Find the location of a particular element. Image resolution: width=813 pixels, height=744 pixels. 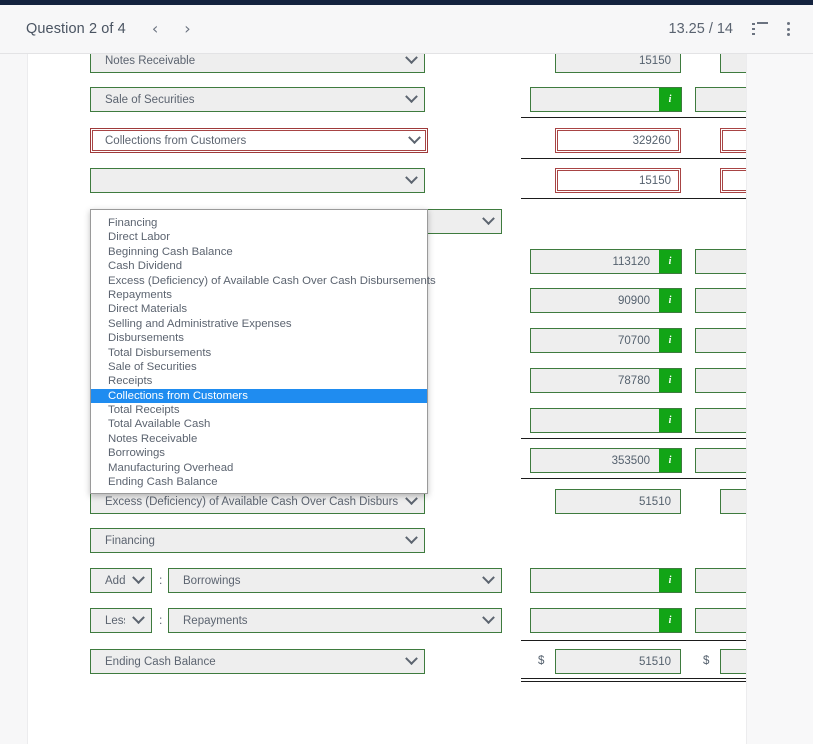

dropdown-option-18: Ending Cash Balance is located at coordinates (259, 482).